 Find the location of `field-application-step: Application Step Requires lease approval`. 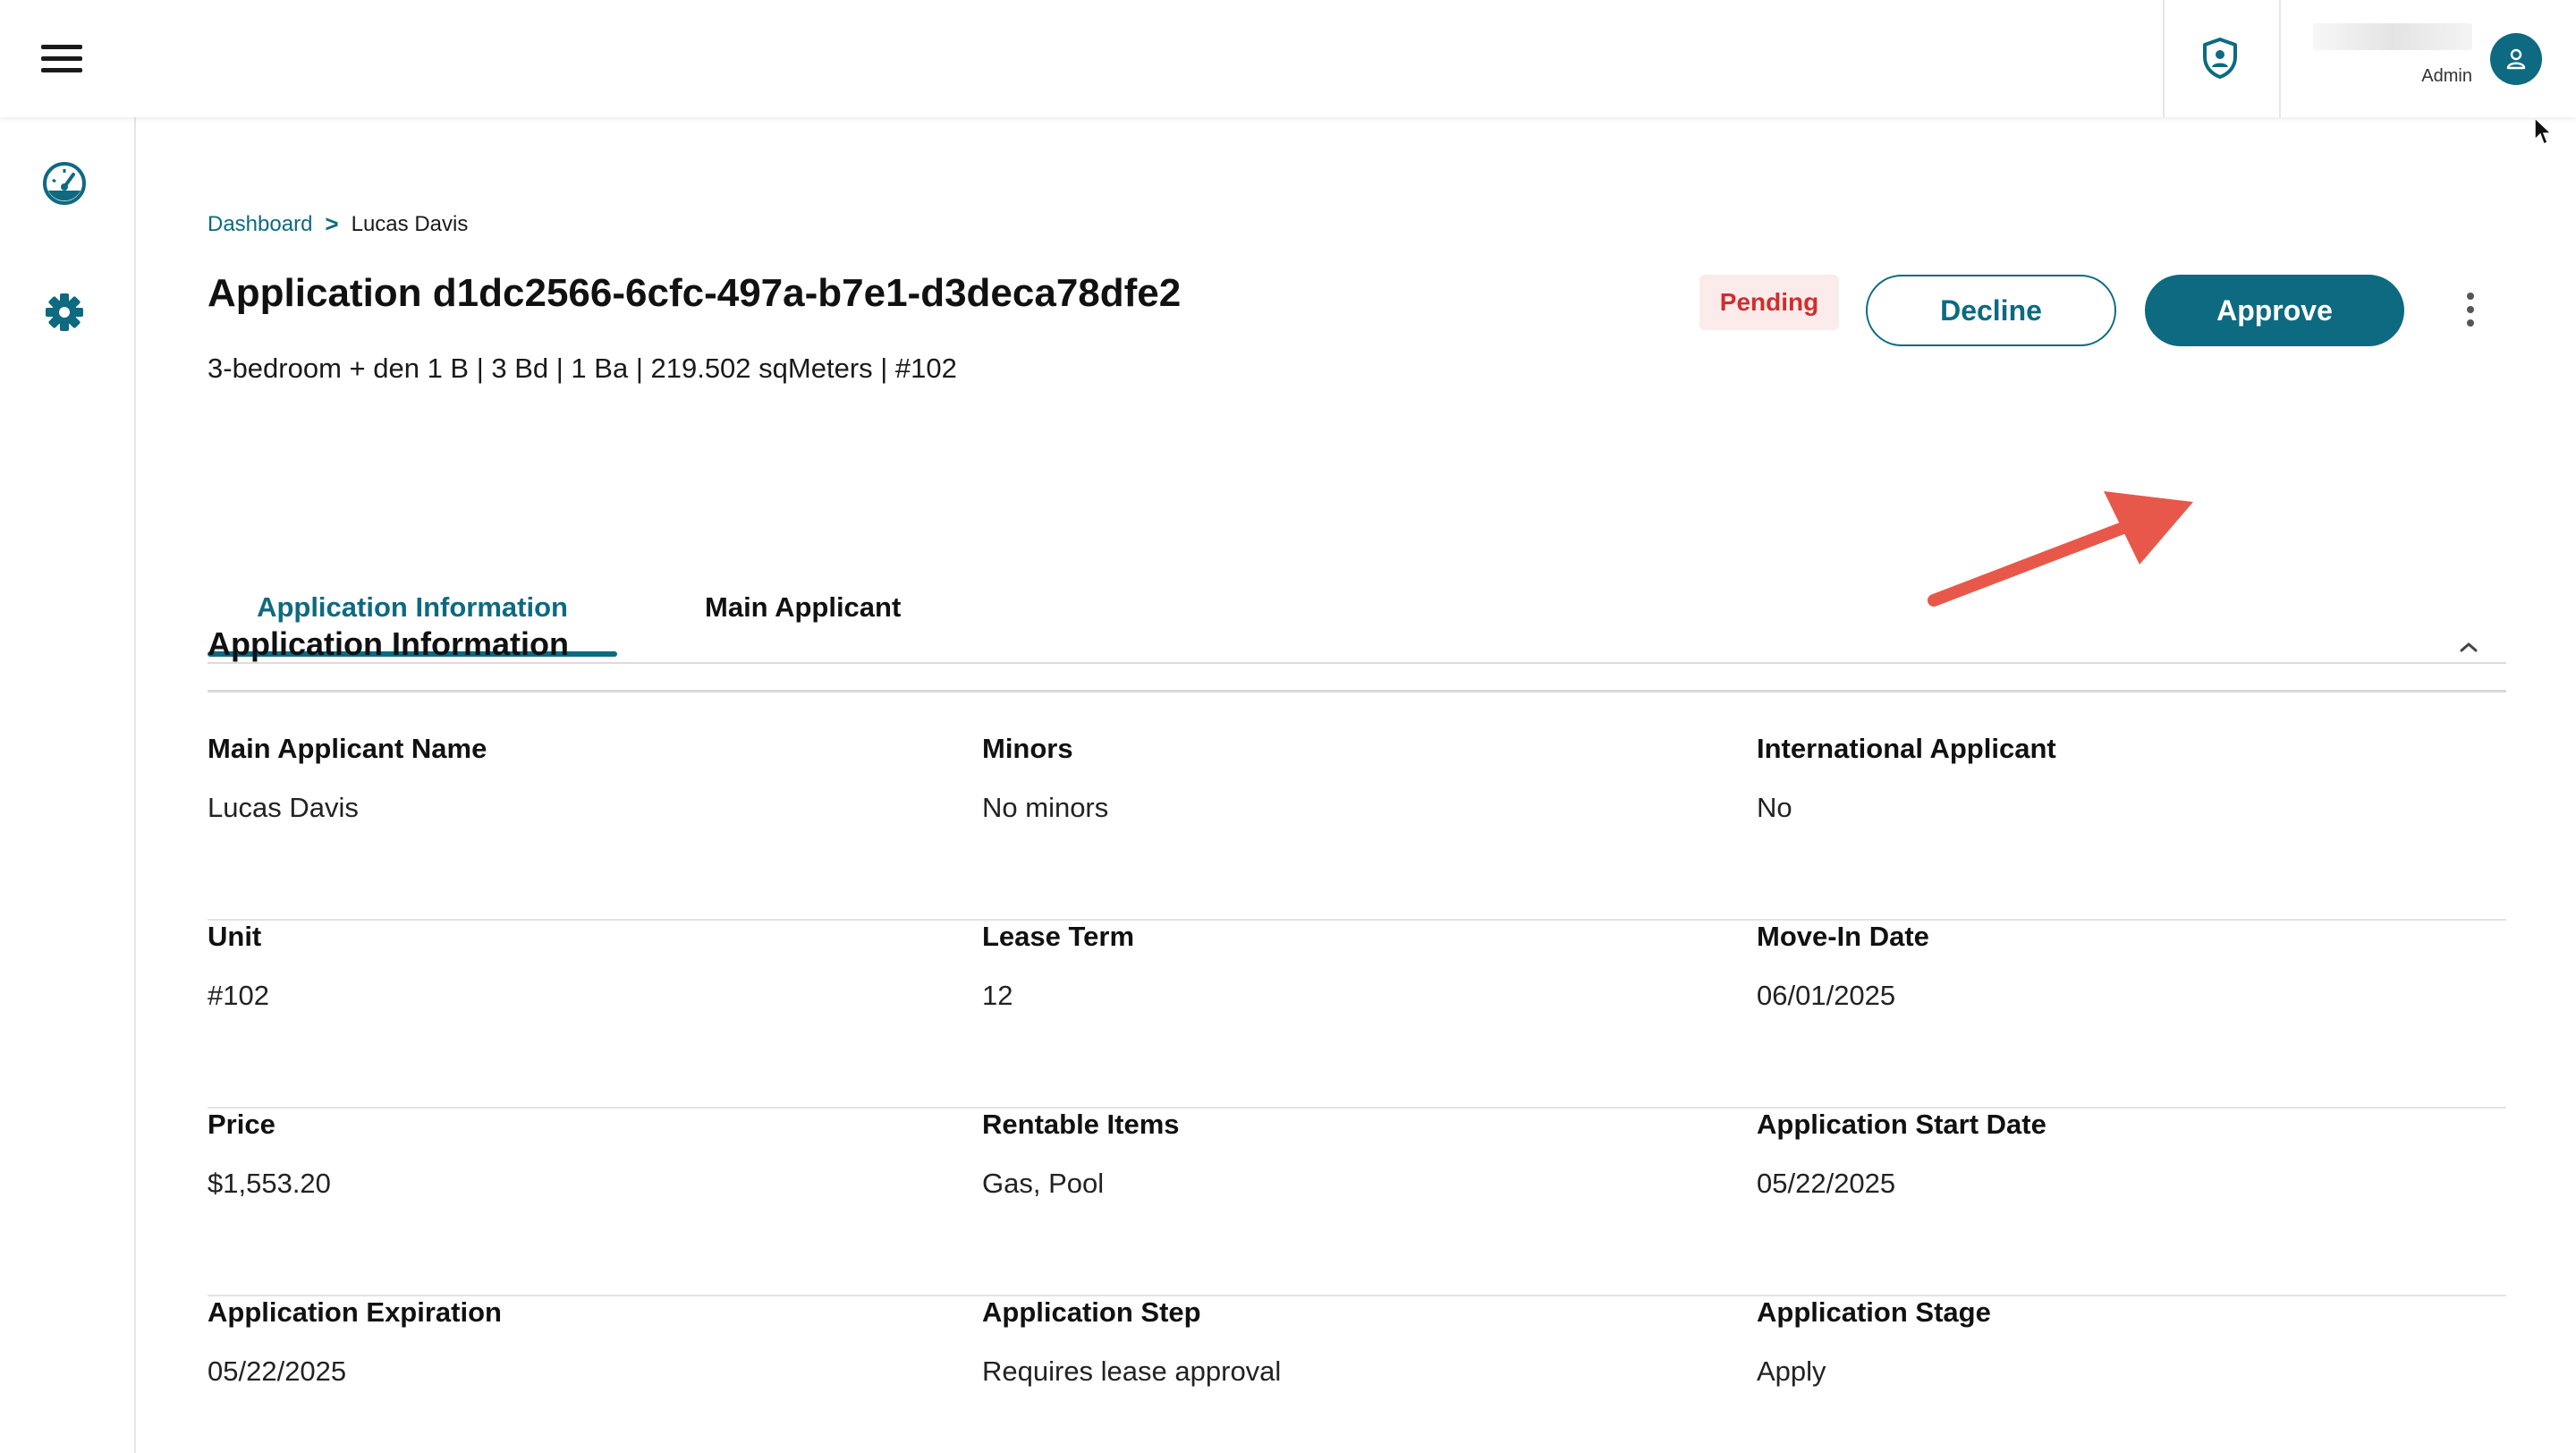

field-application-step: Application Step Requires lease approval is located at coordinates (1366, 1342).